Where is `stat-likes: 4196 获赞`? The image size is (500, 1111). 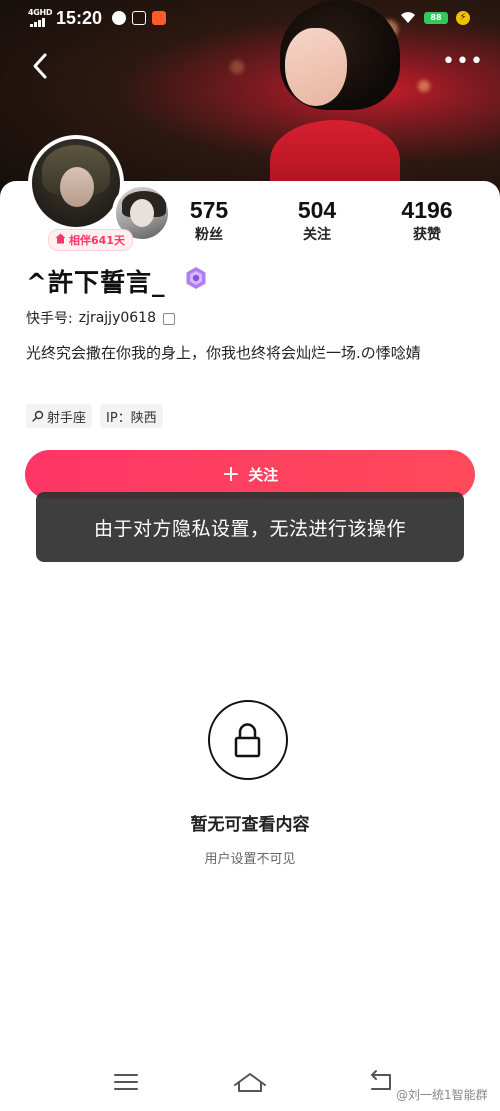 stat-likes: 4196 获赞 is located at coordinates (427, 221).